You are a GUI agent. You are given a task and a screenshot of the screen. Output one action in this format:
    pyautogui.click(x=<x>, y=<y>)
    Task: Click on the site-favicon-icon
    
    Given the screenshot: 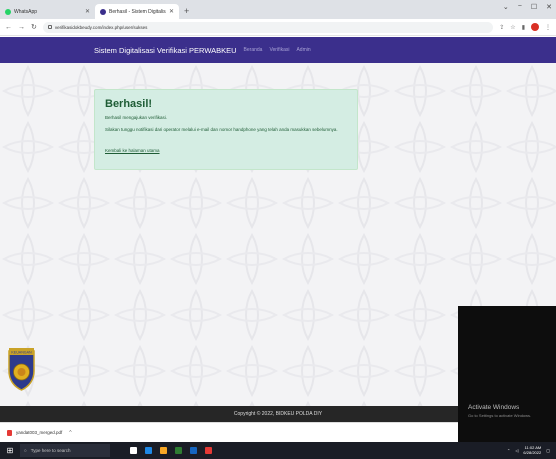 What is the action you would take?
    pyautogui.click(x=103, y=11)
    